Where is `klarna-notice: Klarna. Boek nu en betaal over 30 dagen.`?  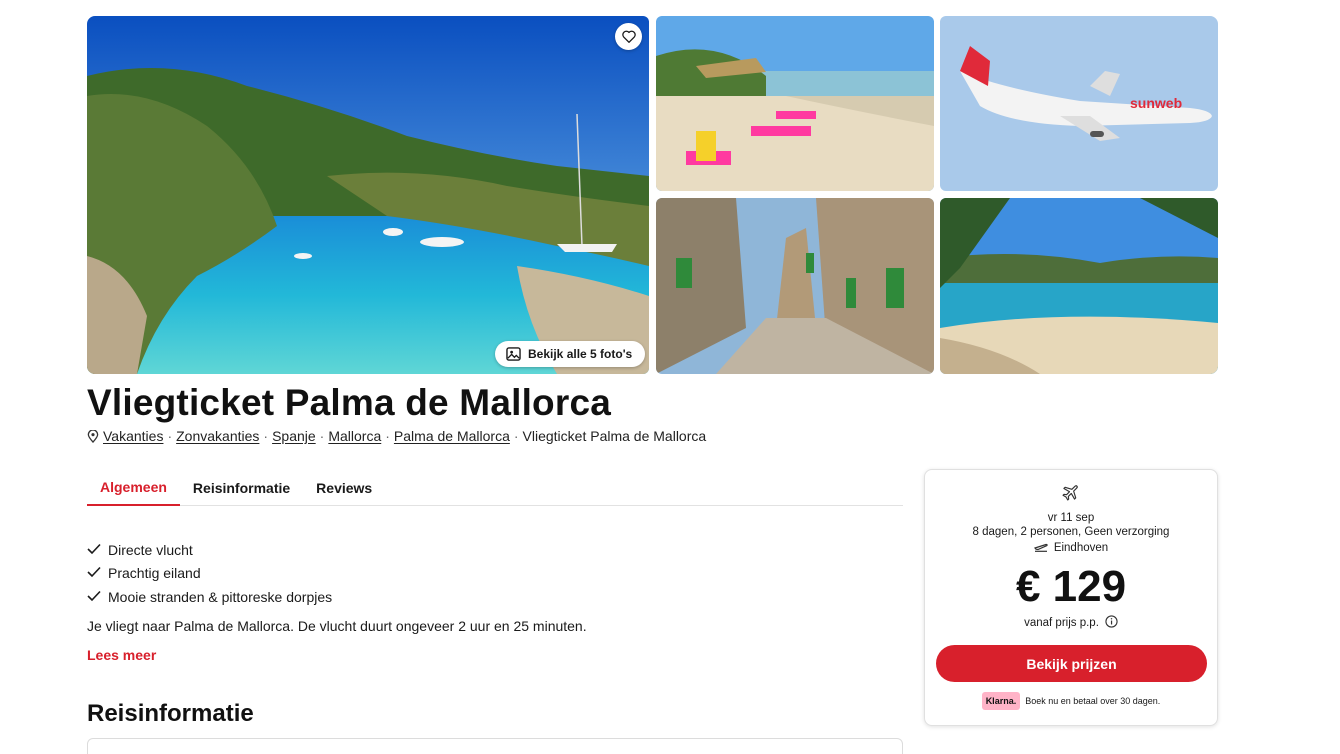 klarna-notice: Klarna. Boek nu en betaal over 30 dagen. is located at coordinates (1071, 701).